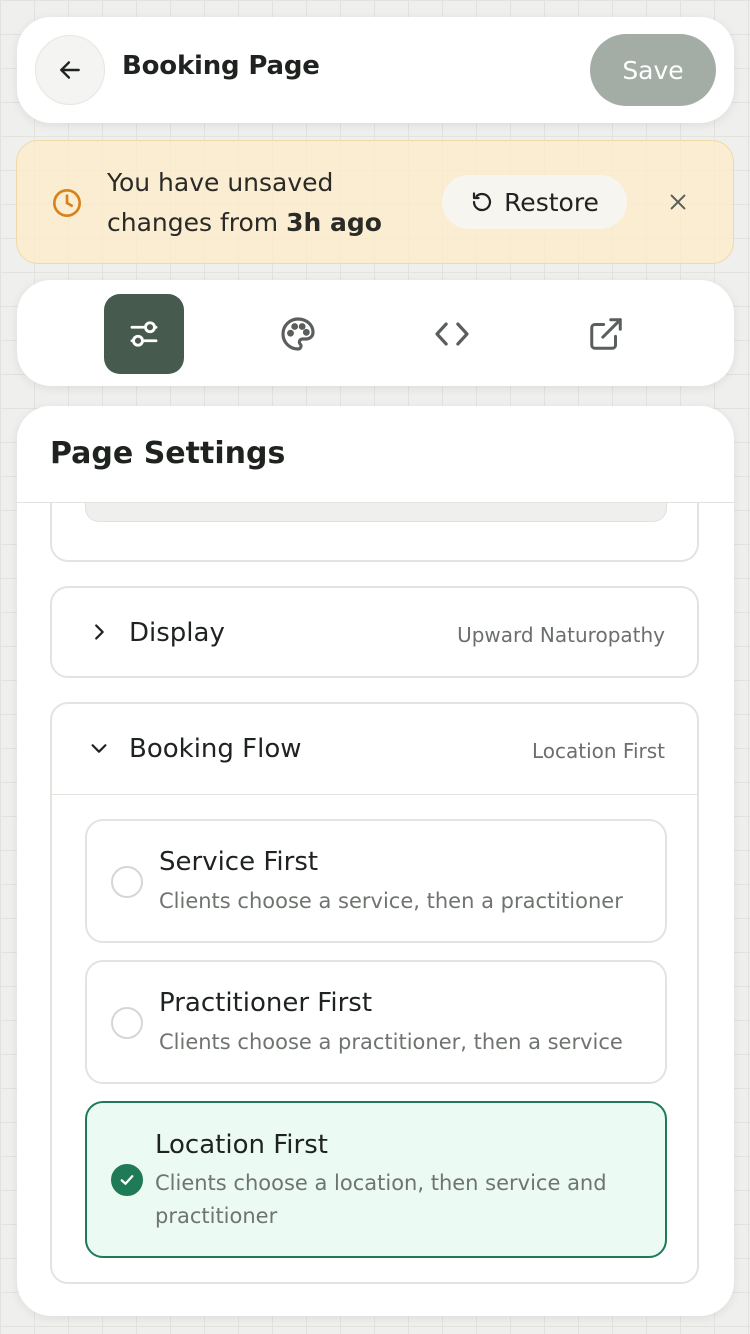 Image resolution: width=750 pixels, height=1334 pixels. I want to click on tab-embed-code, so click(452, 334).